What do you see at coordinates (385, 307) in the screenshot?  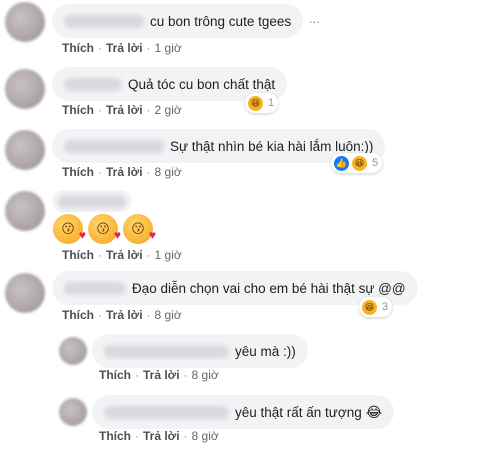 I see `reaction-count: 3` at bounding box center [385, 307].